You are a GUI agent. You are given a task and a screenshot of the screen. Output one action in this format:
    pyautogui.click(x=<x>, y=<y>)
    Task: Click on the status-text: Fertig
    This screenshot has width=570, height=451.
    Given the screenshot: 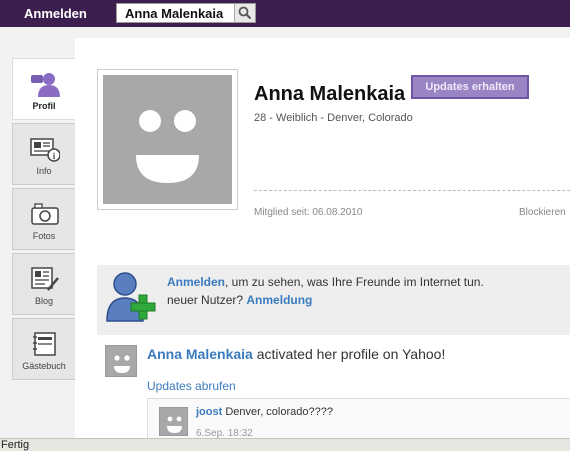 What is the action you would take?
    pyautogui.click(x=15, y=445)
    